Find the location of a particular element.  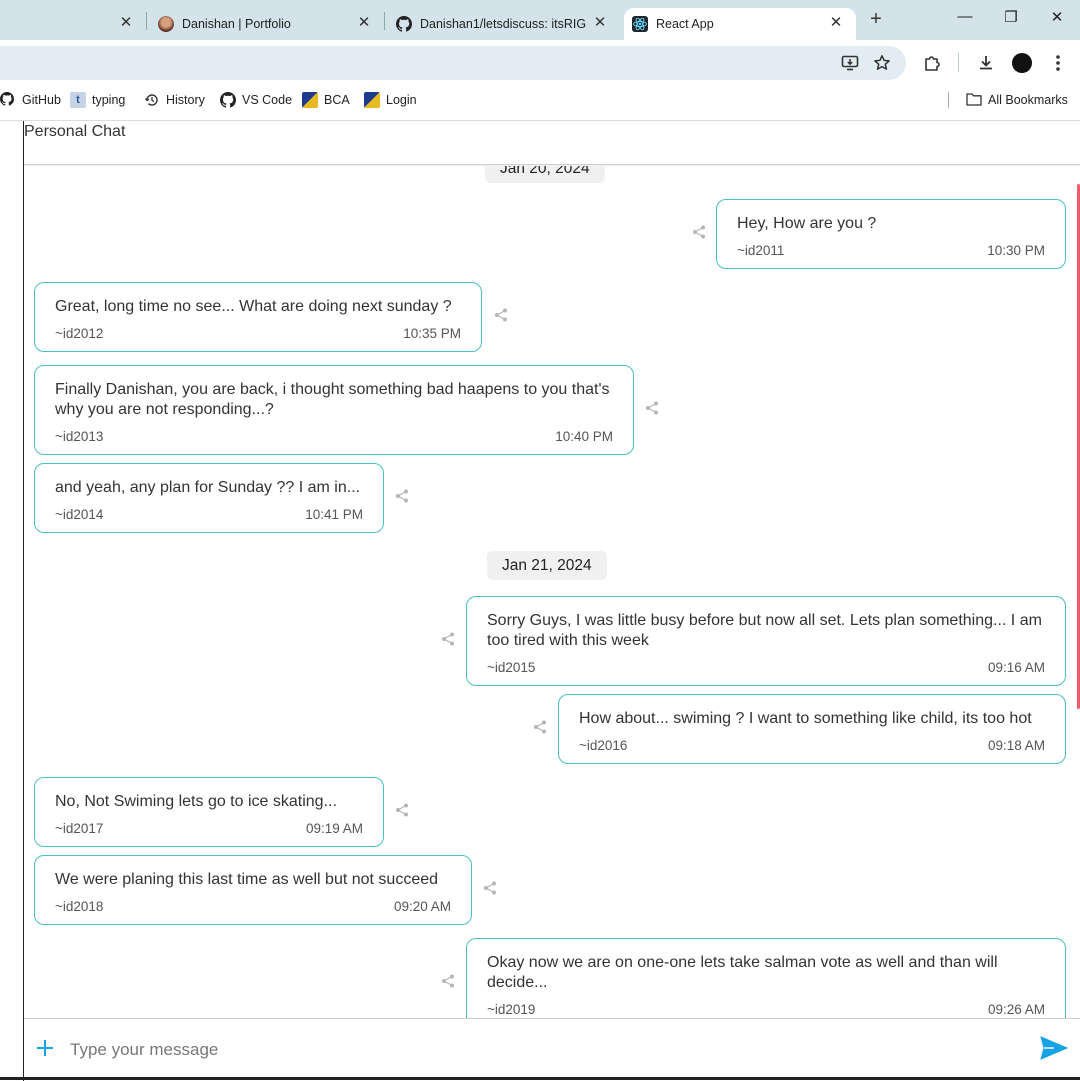

message-sender: ~id2013 is located at coordinates (79, 436).